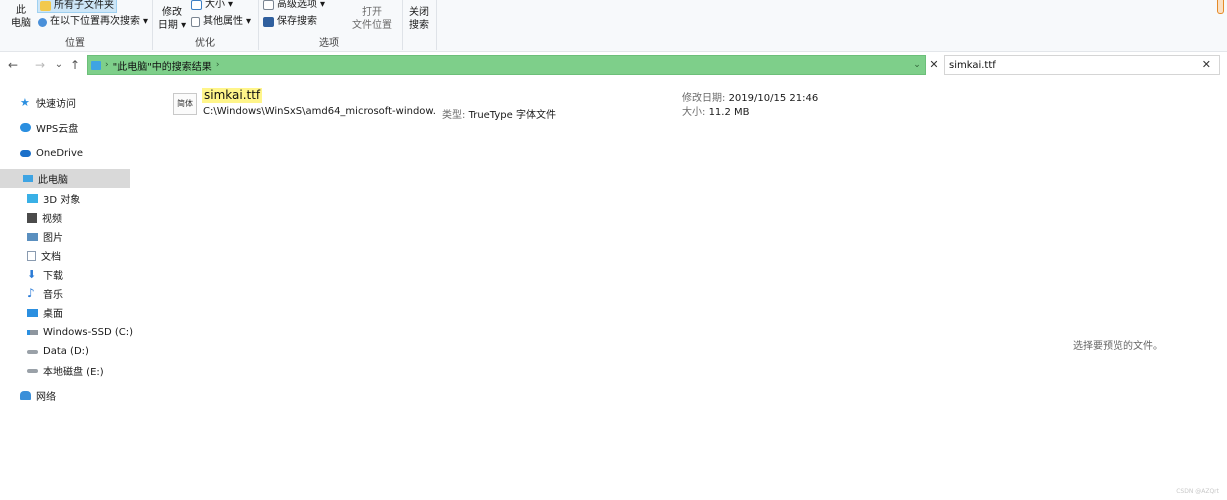 This screenshot has width=1227, height=500. I want to click on all-subfolders-button: 所有子文件夹, so click(77, 6).